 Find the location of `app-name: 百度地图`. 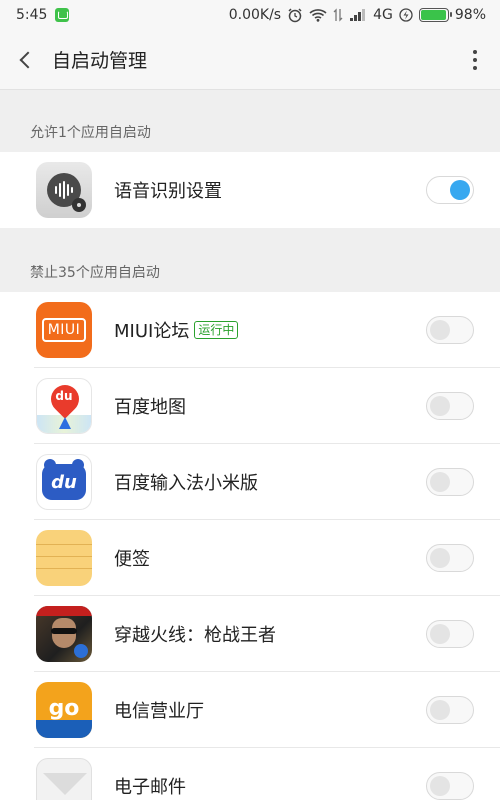

app-name: 百度地图 is located at coordinates (150, 407).